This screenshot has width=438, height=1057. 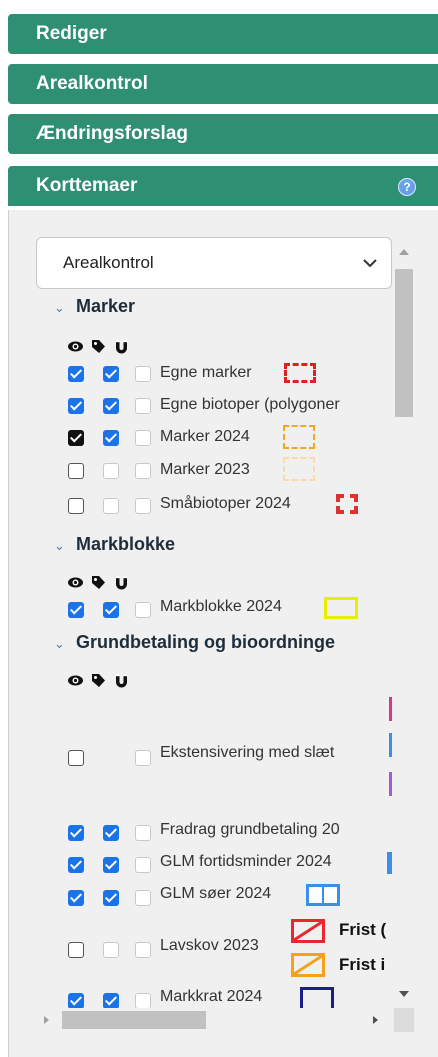 I want to click on layer-label: Lavskov 2023, so click(x=209, y=945).